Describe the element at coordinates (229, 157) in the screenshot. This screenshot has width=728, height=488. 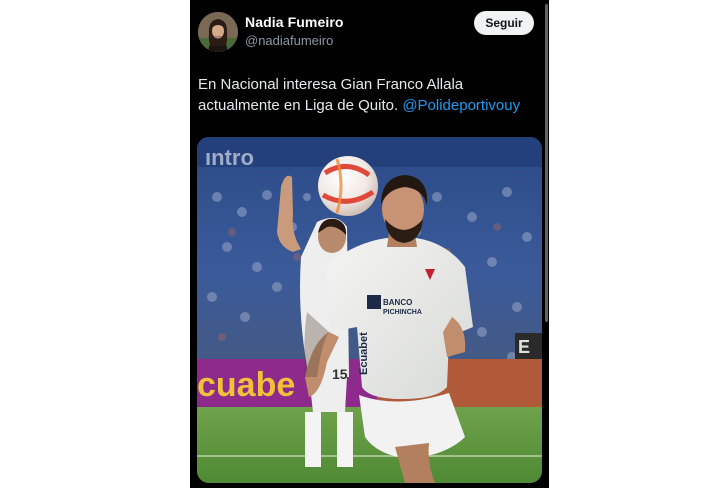
I see `stadium-sign-text: ıntro` at that location.